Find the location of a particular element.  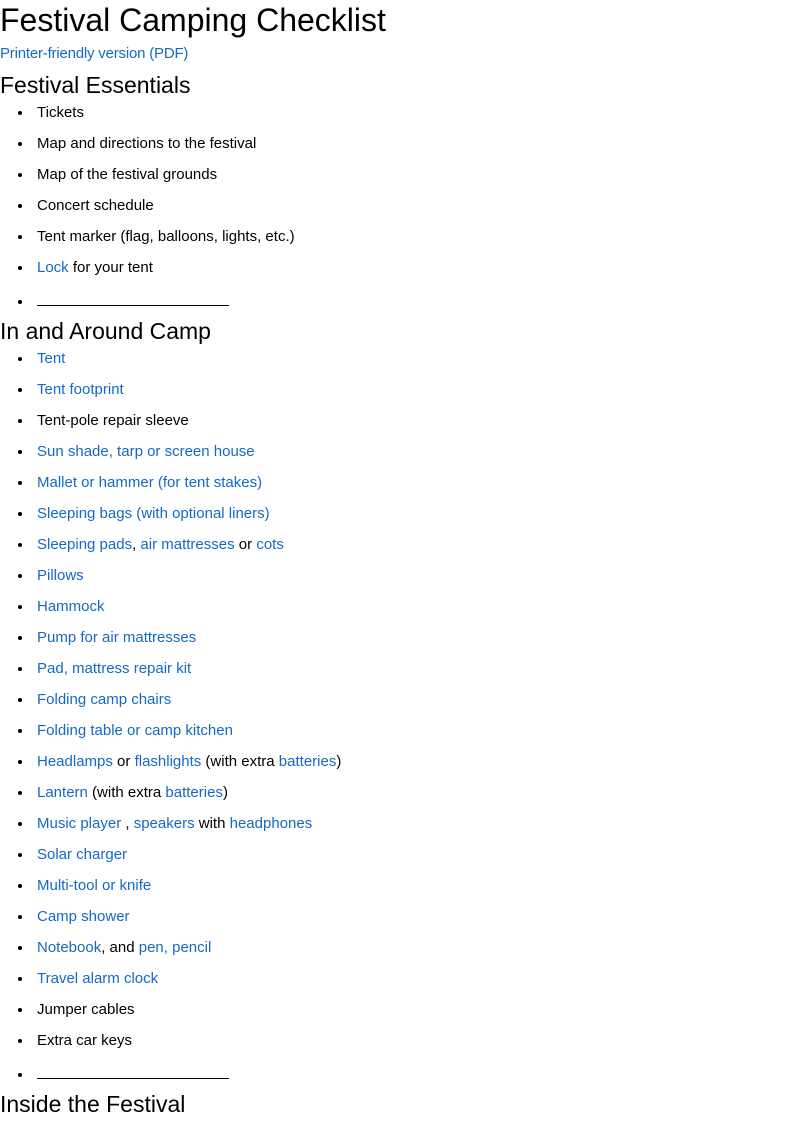

checklist-item: Jumper cables is located at coordinates (413, 1010).